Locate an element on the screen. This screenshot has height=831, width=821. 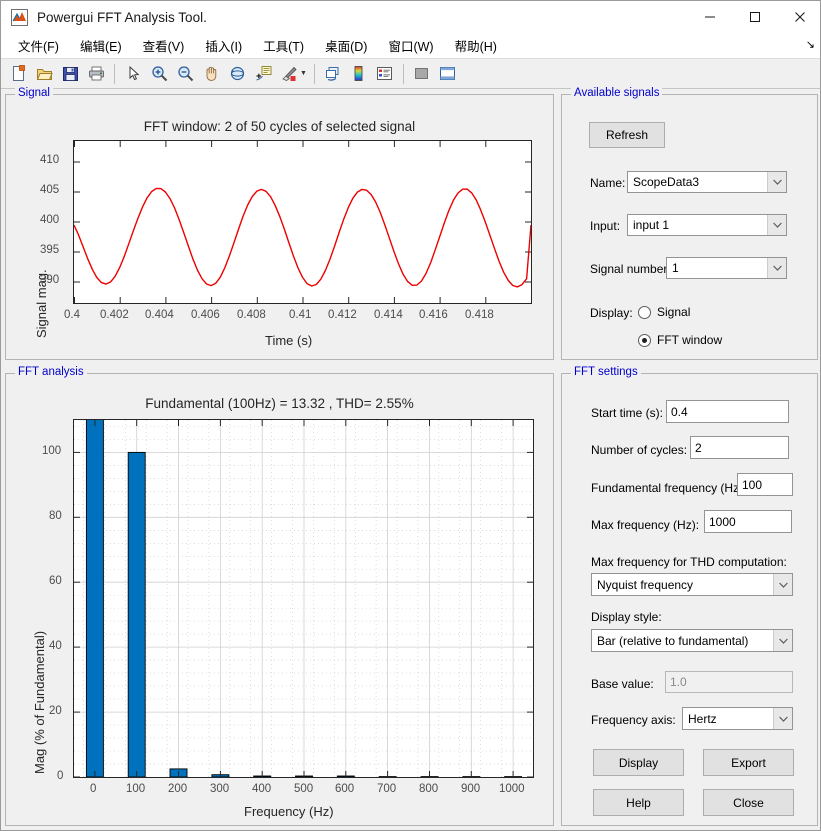
name-dropdown: ScopeData3 is located at coordinates (707, 182).